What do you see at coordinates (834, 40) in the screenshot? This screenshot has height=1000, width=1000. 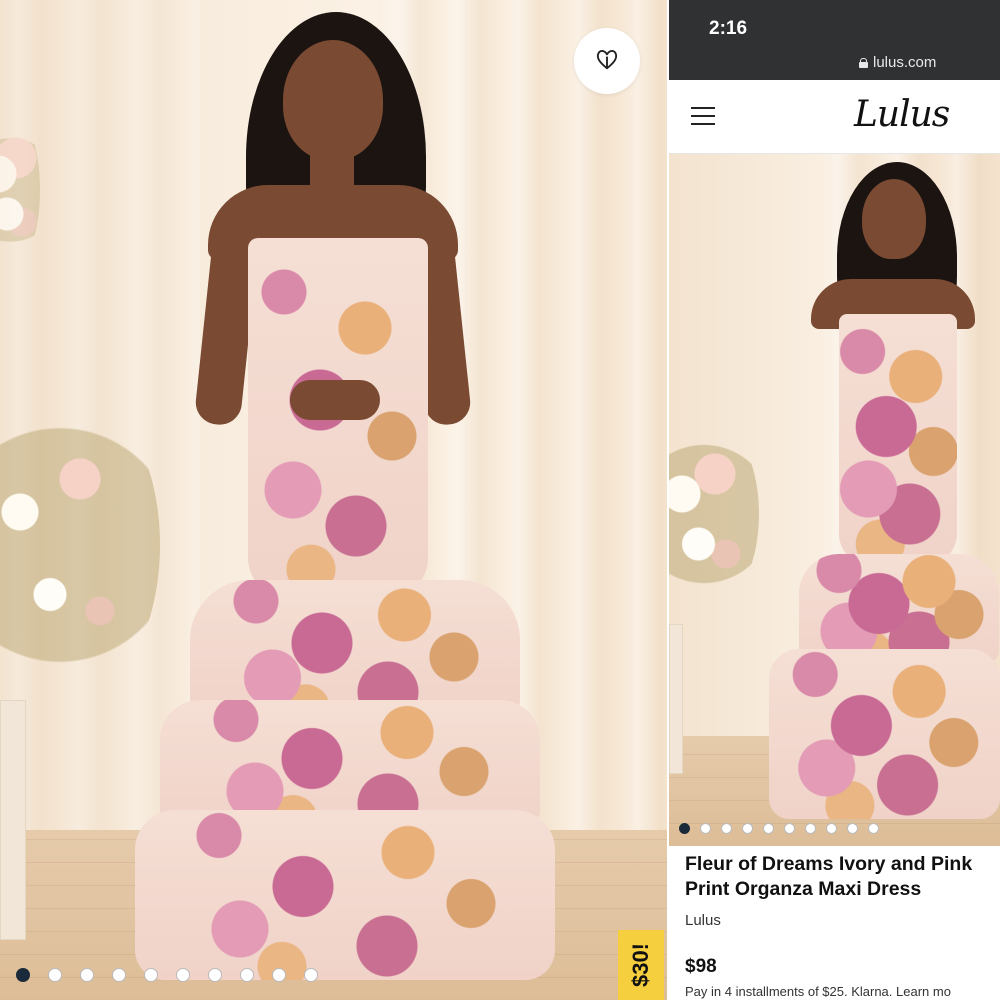 I see `browser-status-bar: 2:16 lulus.com` at bounding box center [834, 40].